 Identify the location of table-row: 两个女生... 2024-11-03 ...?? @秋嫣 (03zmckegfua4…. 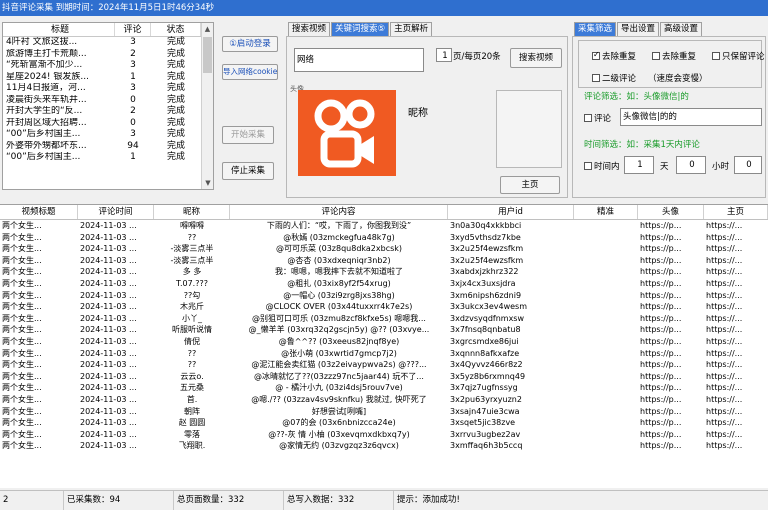
(384, 238).